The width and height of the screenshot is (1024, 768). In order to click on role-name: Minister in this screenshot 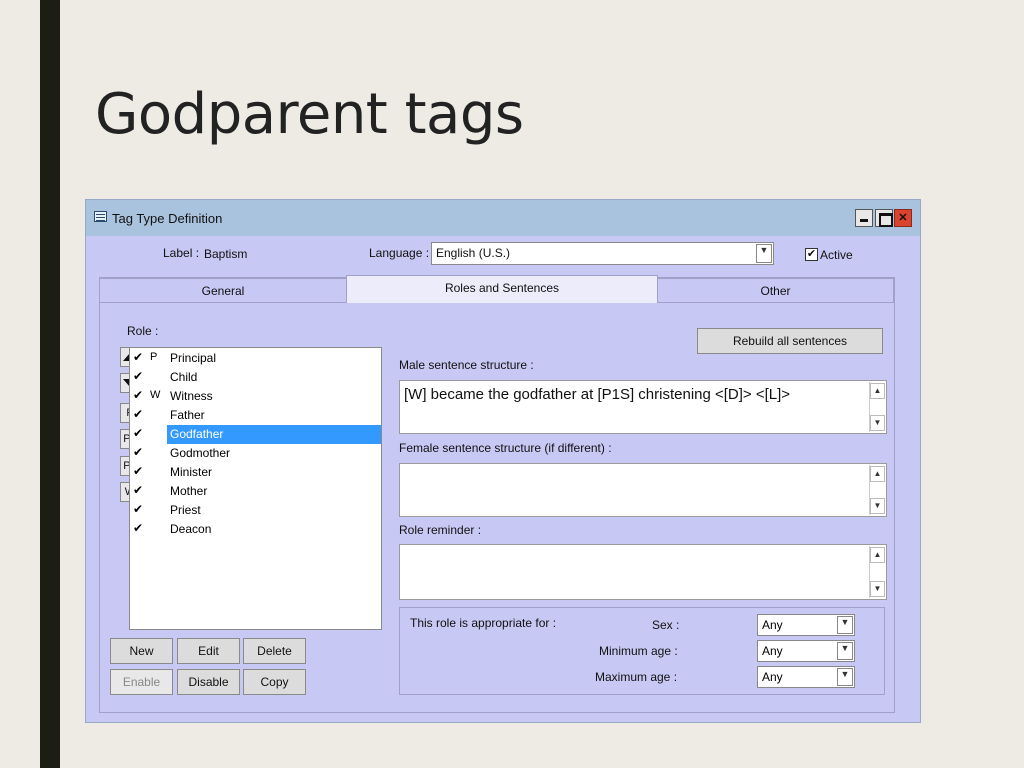, I will do `click(191, 472)`.